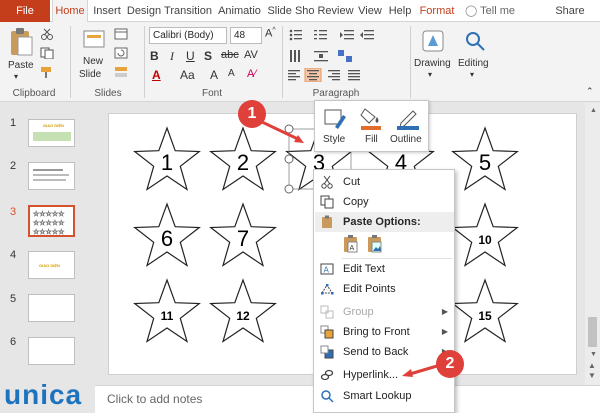 This screenshot has width=600, height=413. I want to click on font-color-icon: A, so click(156, 75).